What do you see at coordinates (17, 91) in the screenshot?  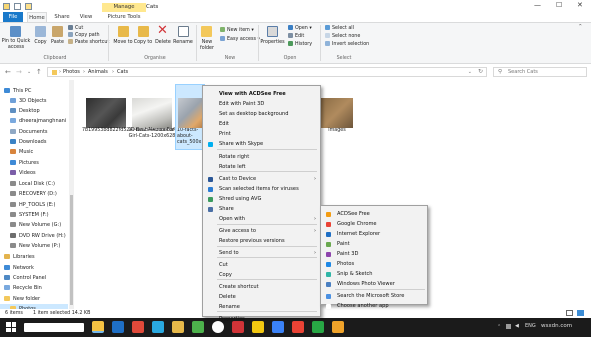 I see `nav-item: This PC` at bounding box center [17, 91].